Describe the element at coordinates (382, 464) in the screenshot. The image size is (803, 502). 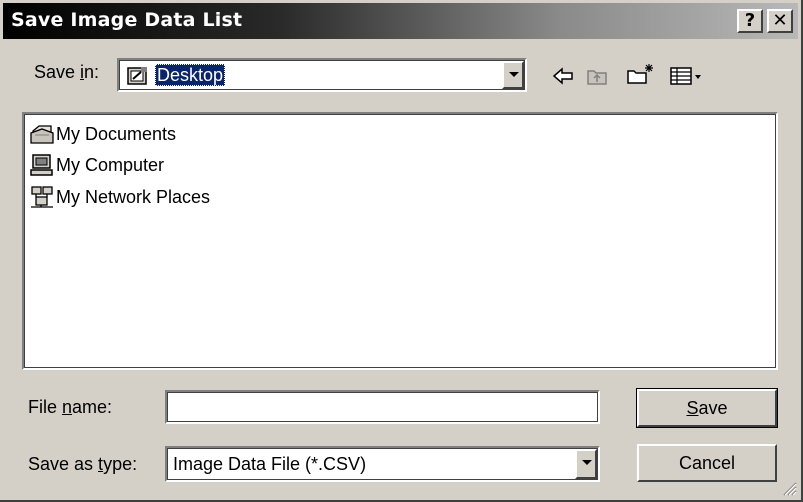
I see `save-as-type-dropdown: Image Data File (*.CSV)` at that location.